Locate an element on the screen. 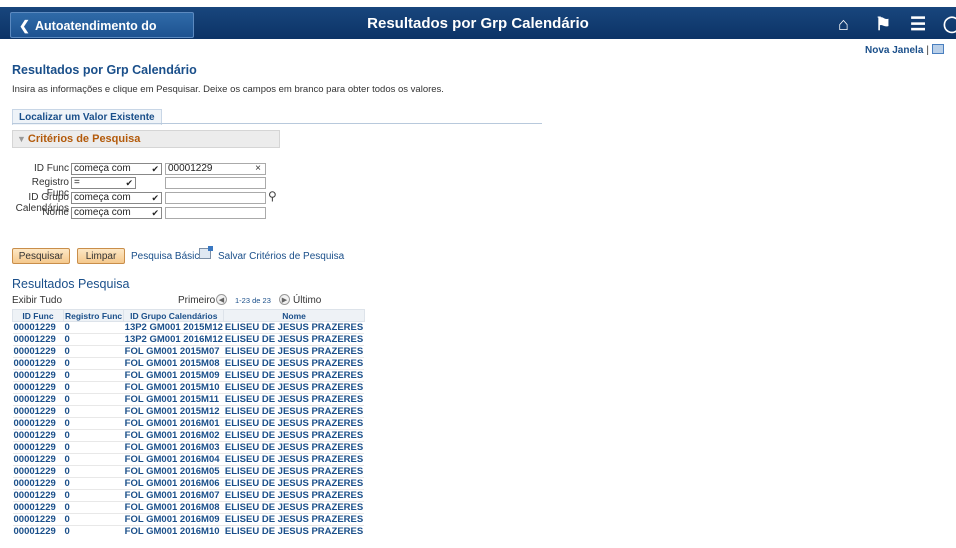 This screenshot has width=956, height=548. previous-icon: ◀ is located at coordinates (221, 299).